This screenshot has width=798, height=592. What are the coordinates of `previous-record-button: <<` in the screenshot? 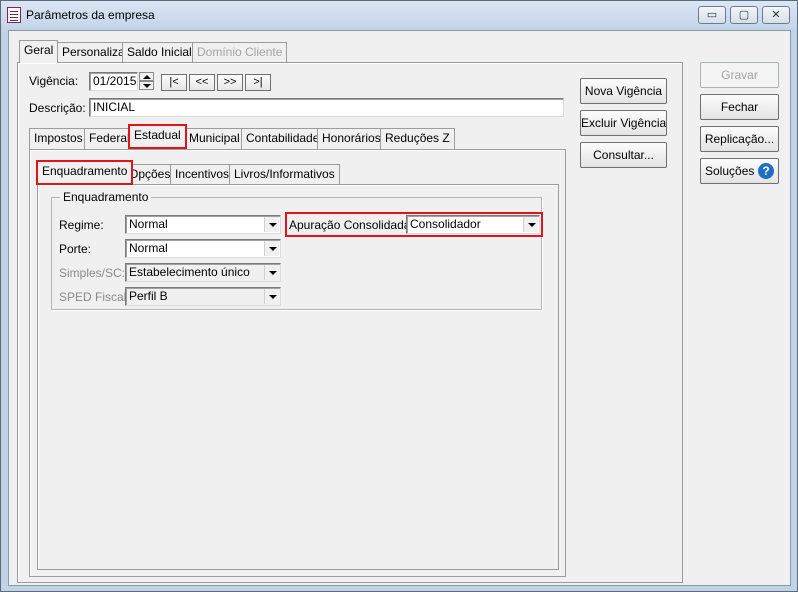 It's located at (202, 82).